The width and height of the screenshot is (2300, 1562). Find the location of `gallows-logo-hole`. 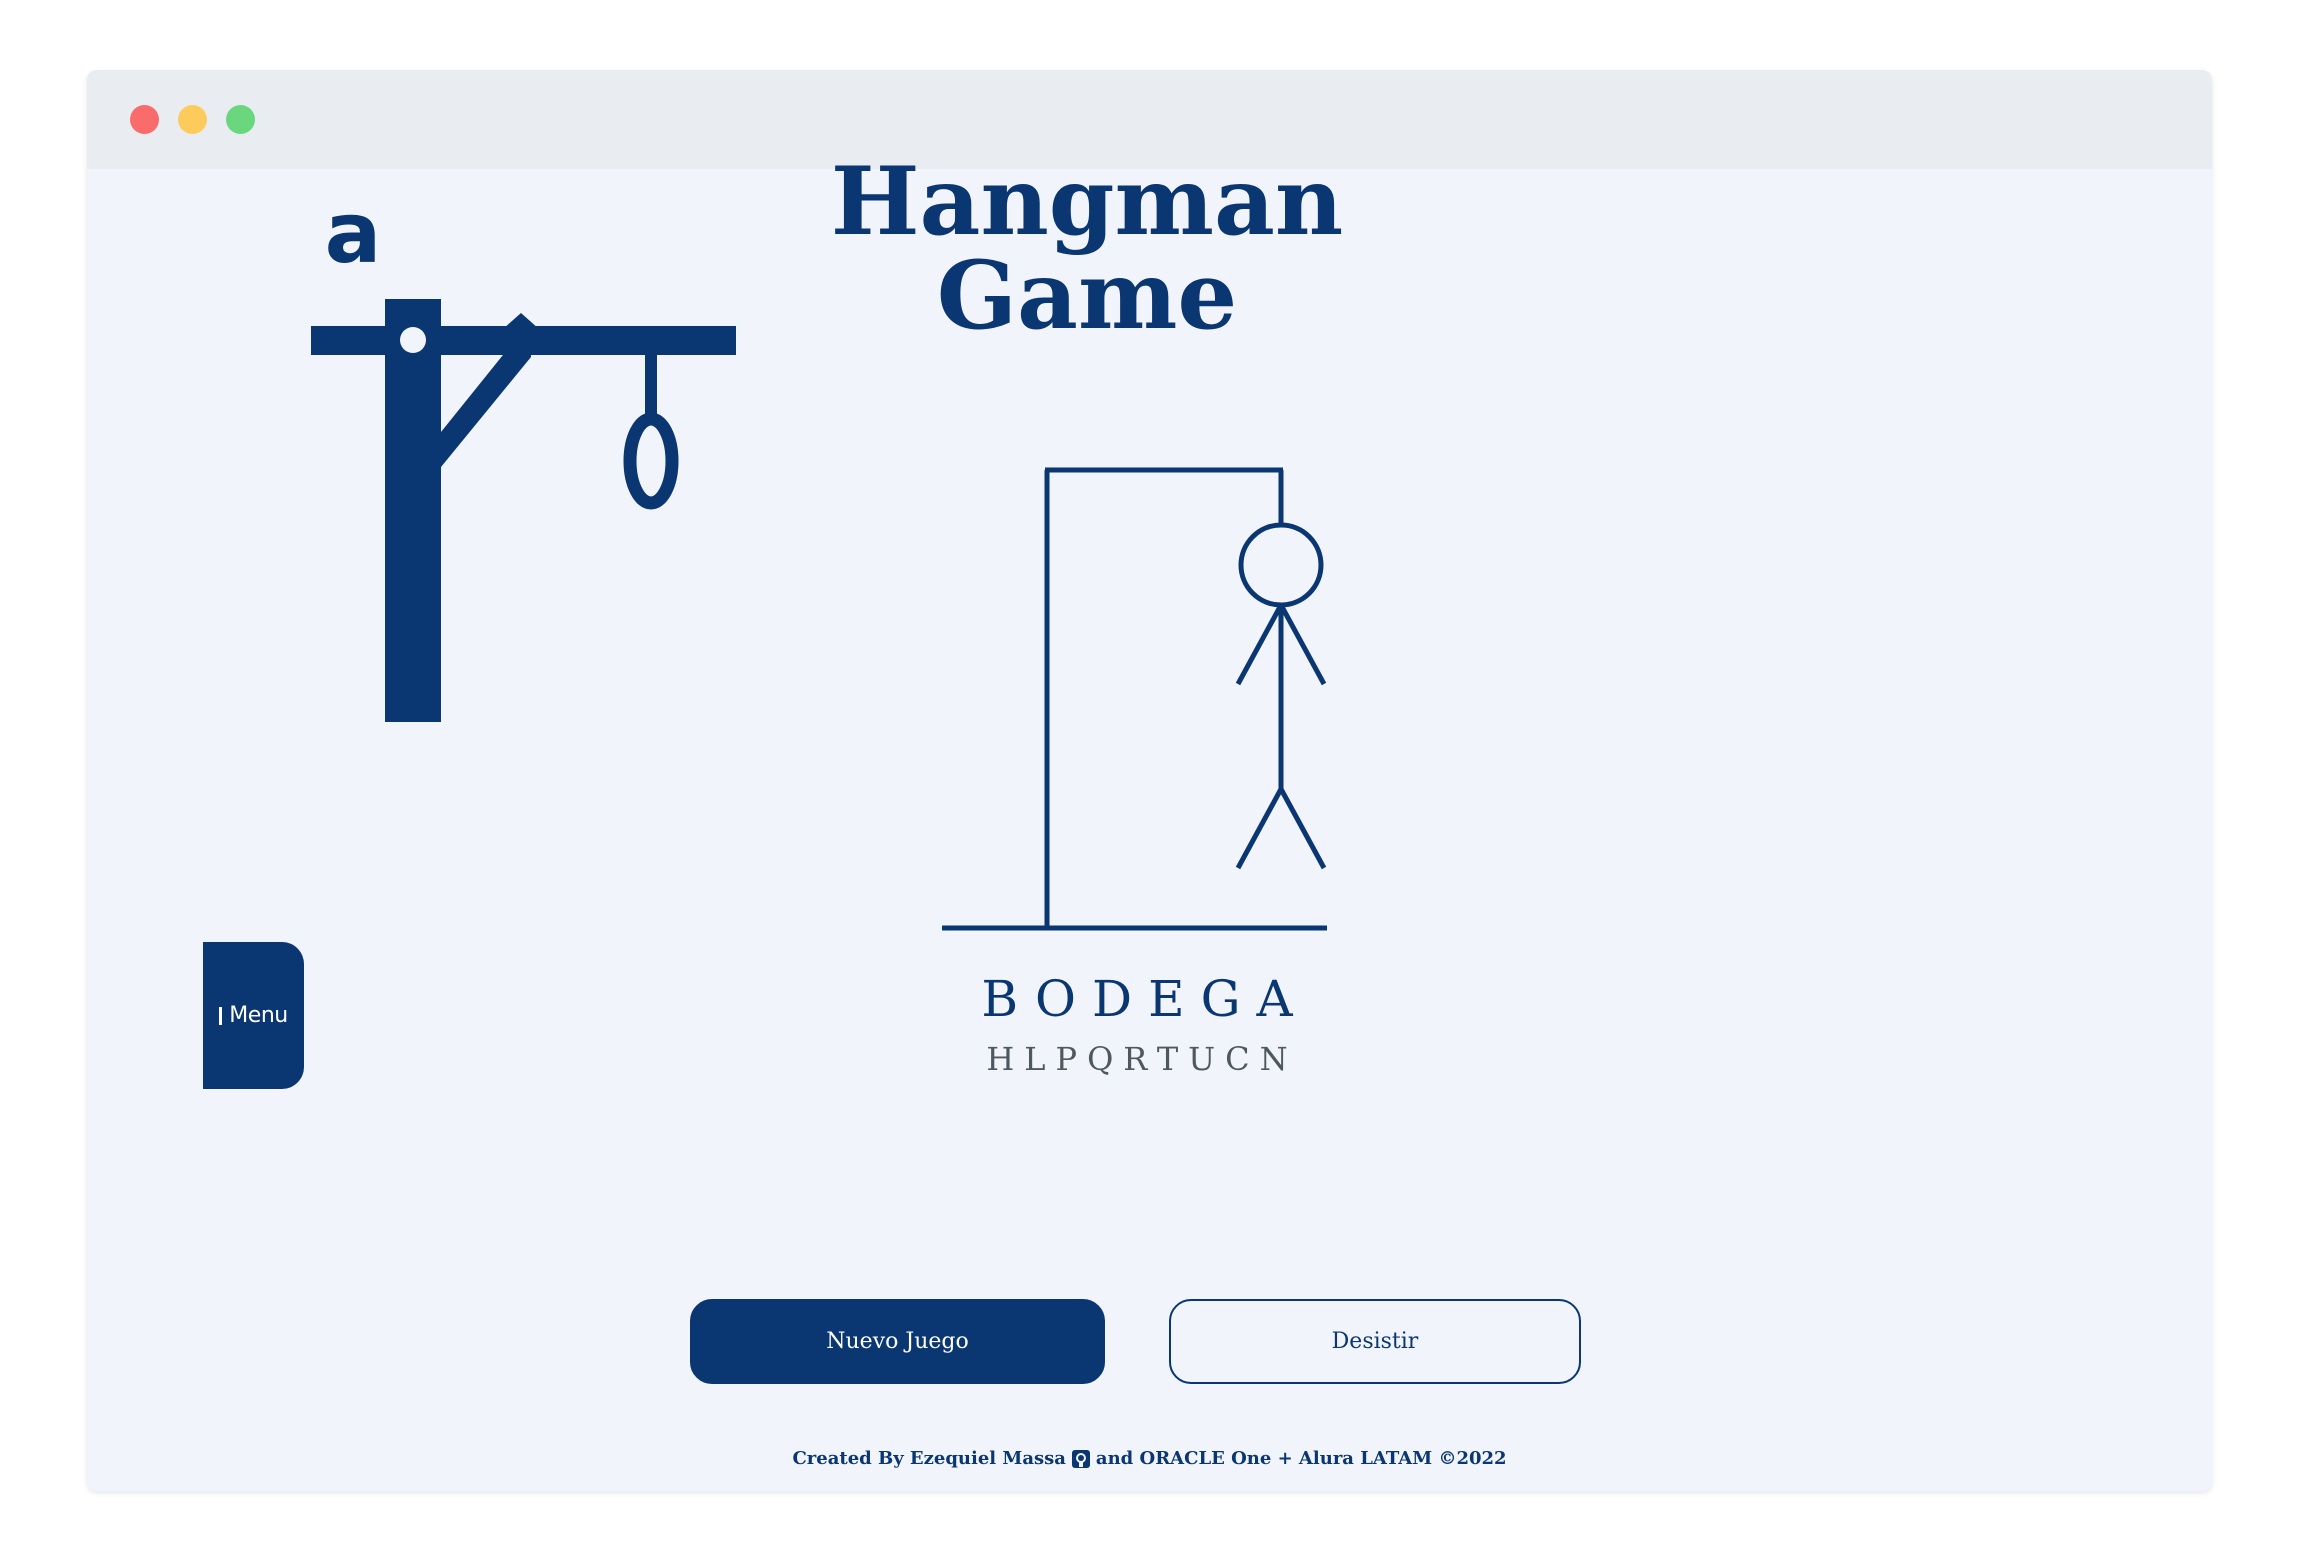

gallows-logo-hole is located at coordinates (413, 340).